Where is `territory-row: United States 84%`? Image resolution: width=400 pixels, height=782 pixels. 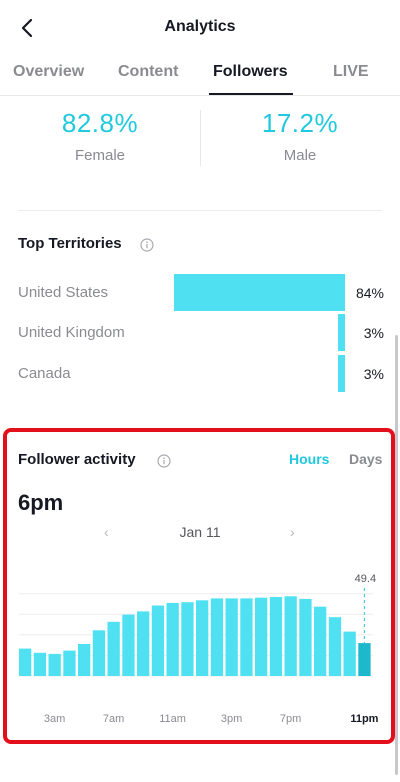 territory-row: United States 84% is located at coordinates (201, 293).